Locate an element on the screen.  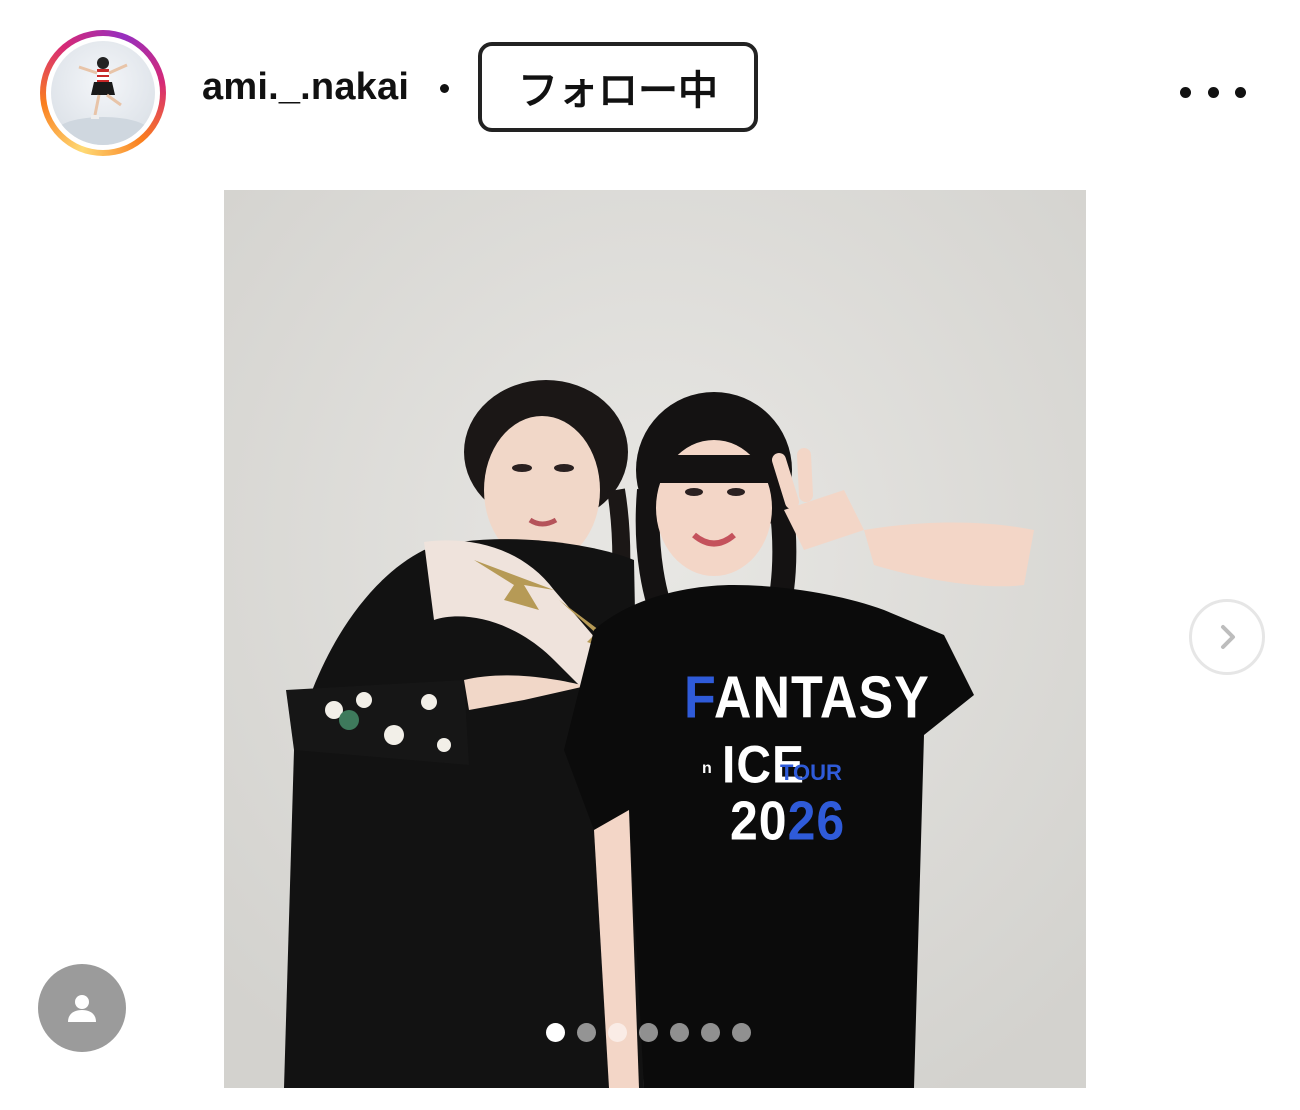
avatar is located at coordinates (103, 93).